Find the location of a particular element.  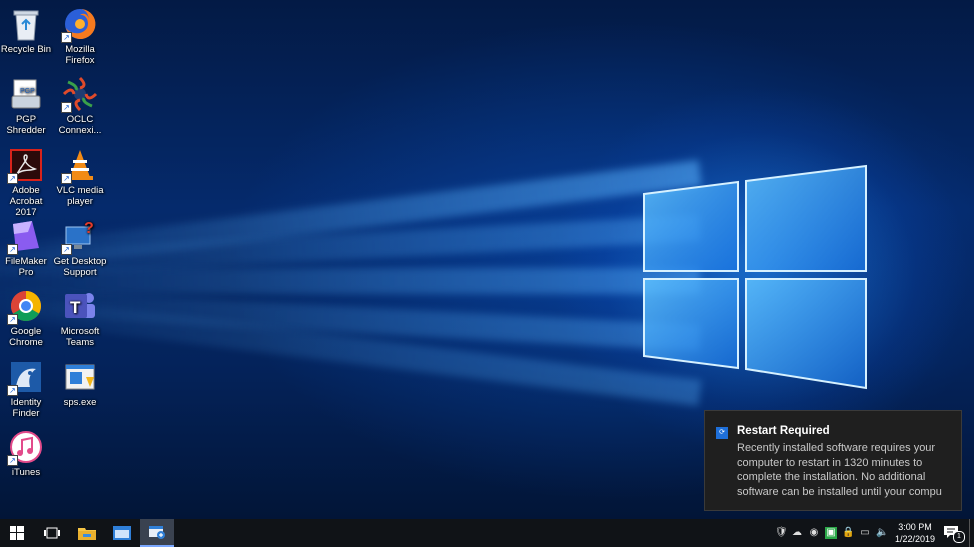

desktop-icon-acrobat: ↗ Adobe Acrobat 2017 is located at coordinates (26, 182).